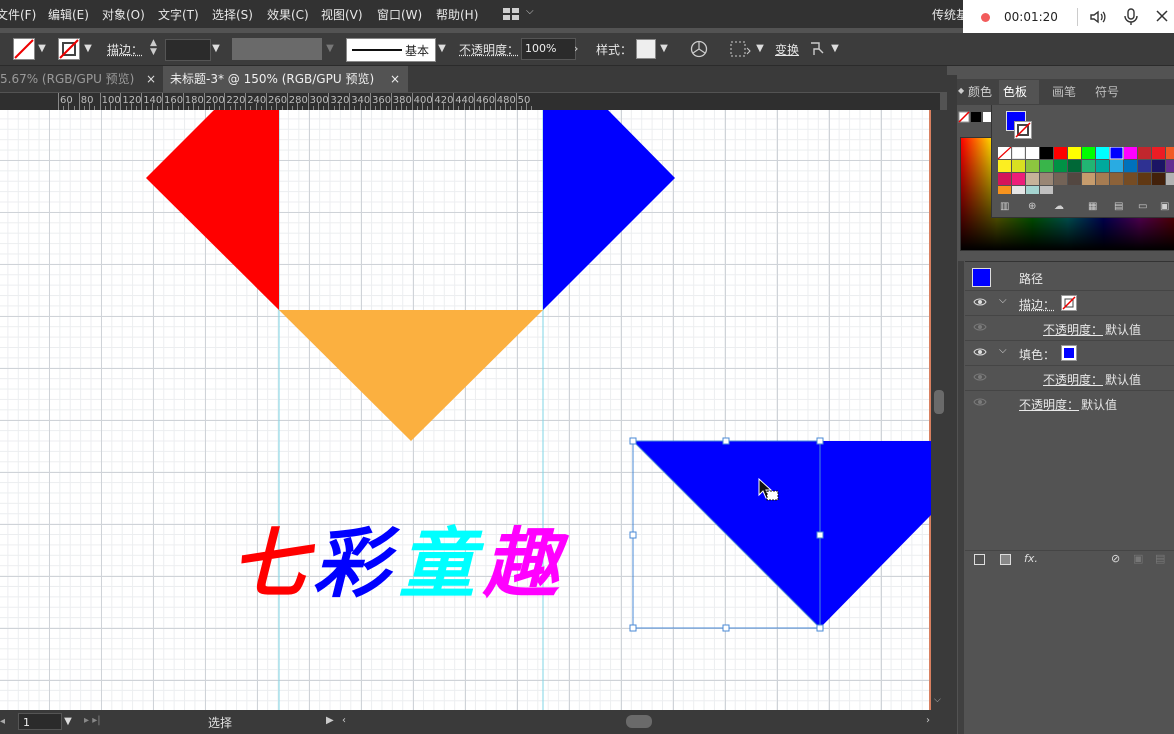  I want to click on next-artboard-icon: ▸ ▸|, so click(92, 720).